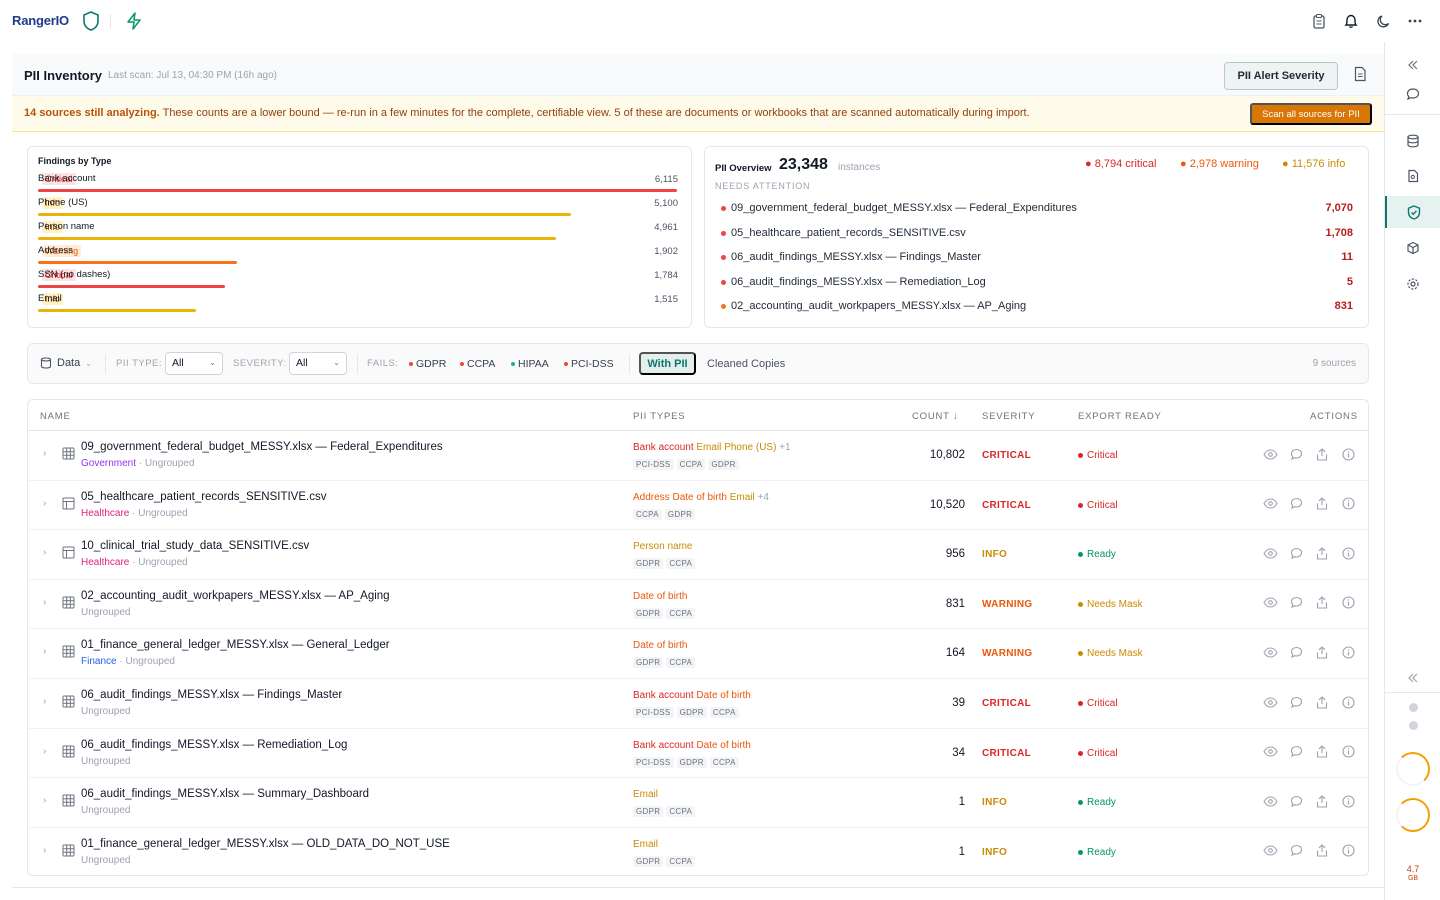  Describe the element at coordinates (1313, 164) in the screenshot. I see `info-count: ● 11,576 info` at that location.